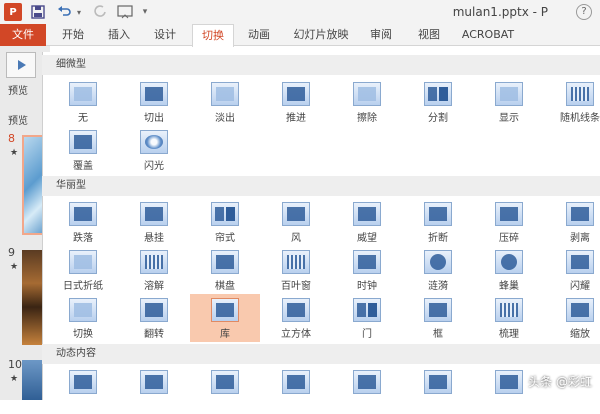  Describe the element at coordinates (83, 270) in the screenshot. I see `transition-airplane: 日式折纸` at that location.